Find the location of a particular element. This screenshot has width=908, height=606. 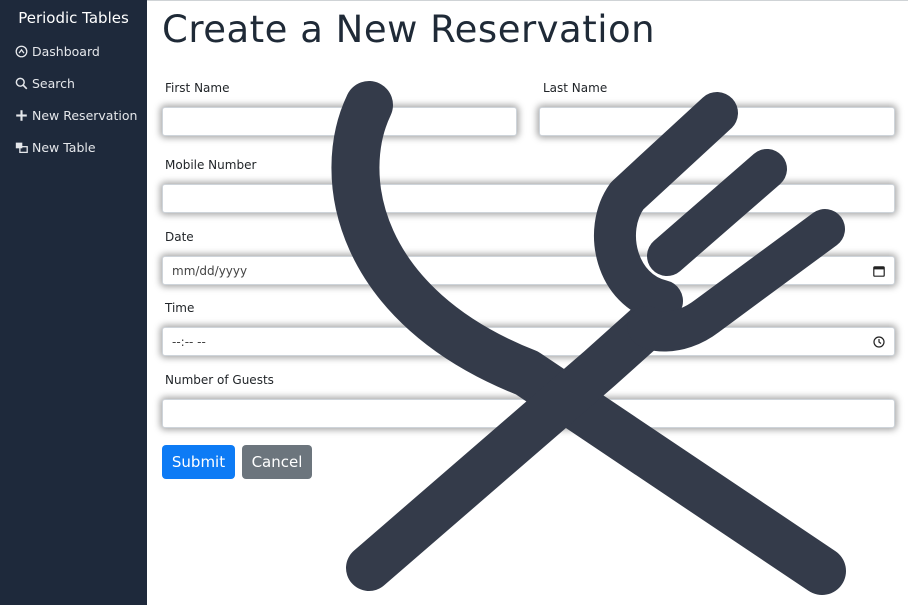

dashboard-icon is located at coordinates (21, 51).